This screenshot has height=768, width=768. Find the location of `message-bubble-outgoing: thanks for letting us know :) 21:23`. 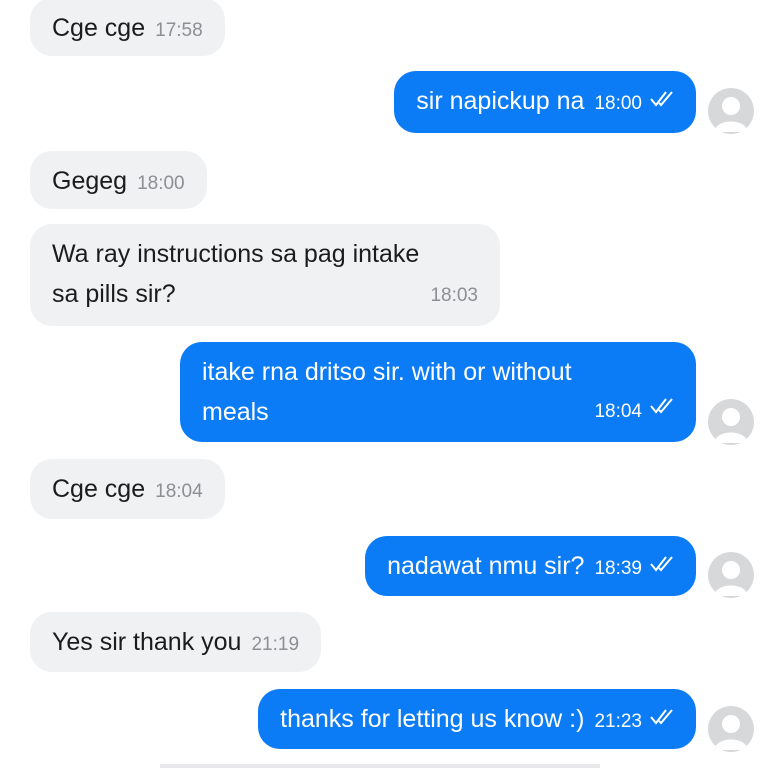

message-bubble-outgoing: thanks for letting us know :) 21:23 is located at coordinates (477, 719).